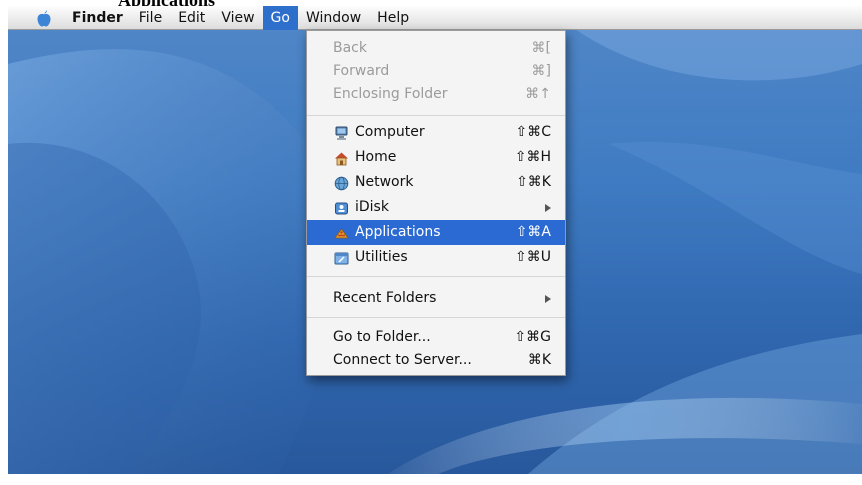 This screenshot has height=485, width=862. Describe the element at coordinates (372, 207) in the screenshot. I see `menu-item-label: iDisk` at that location.